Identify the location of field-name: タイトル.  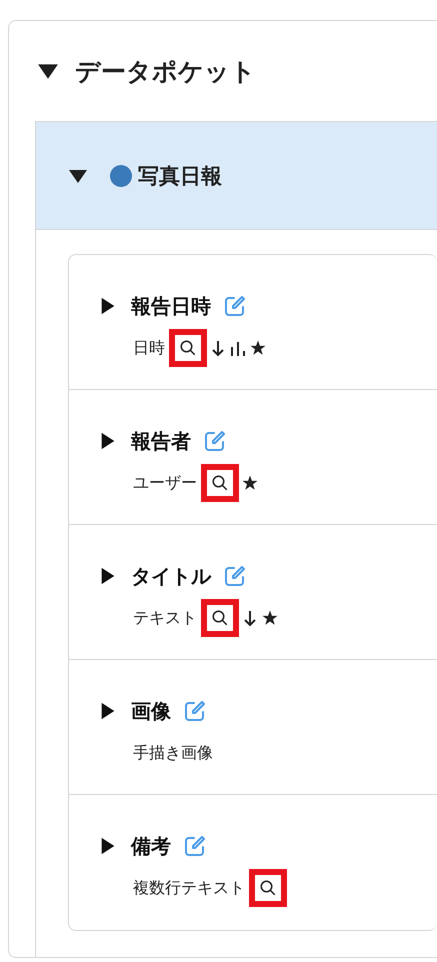
(171, 576).